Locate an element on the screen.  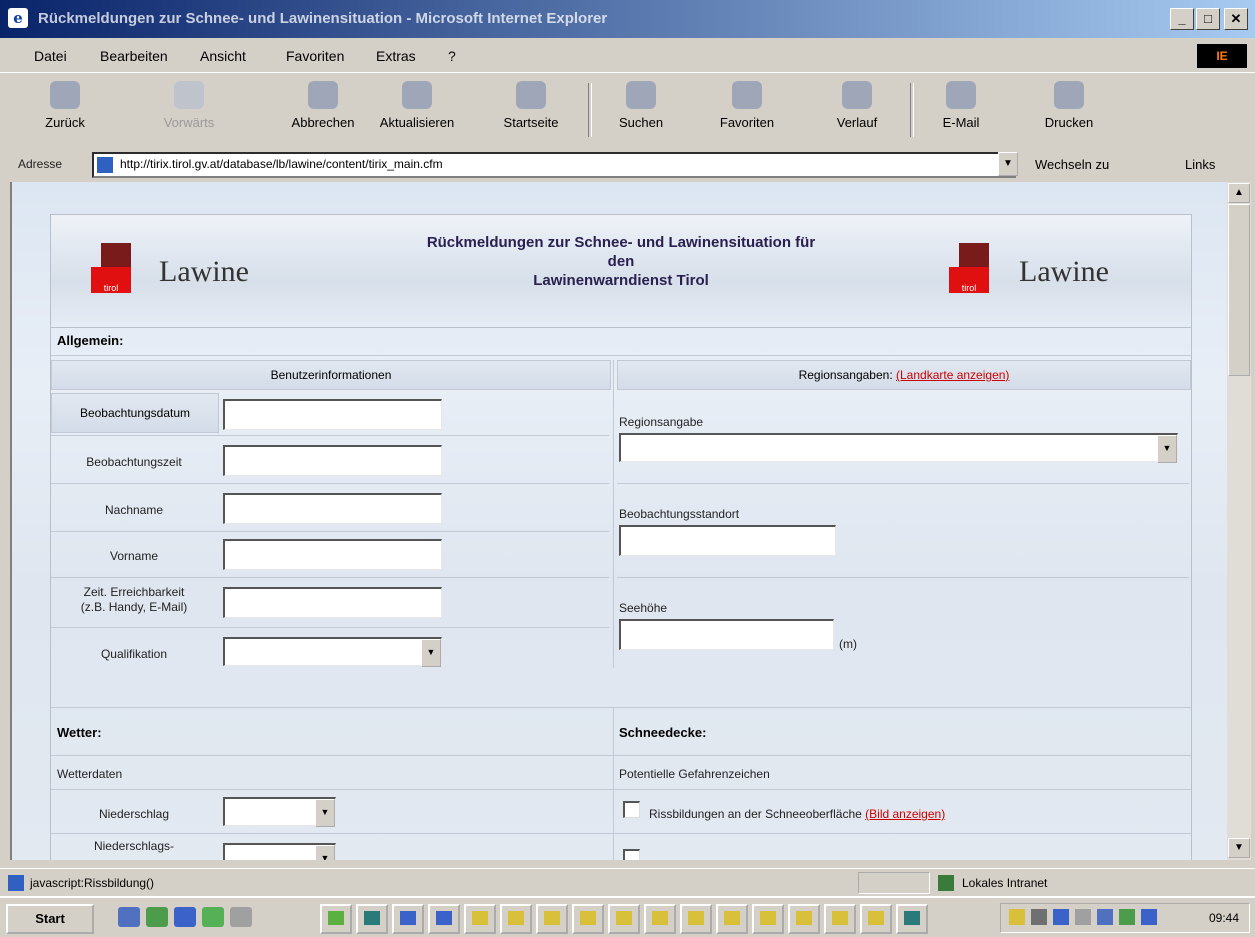
address-label: Adresse is located at coordinates (40, 164).